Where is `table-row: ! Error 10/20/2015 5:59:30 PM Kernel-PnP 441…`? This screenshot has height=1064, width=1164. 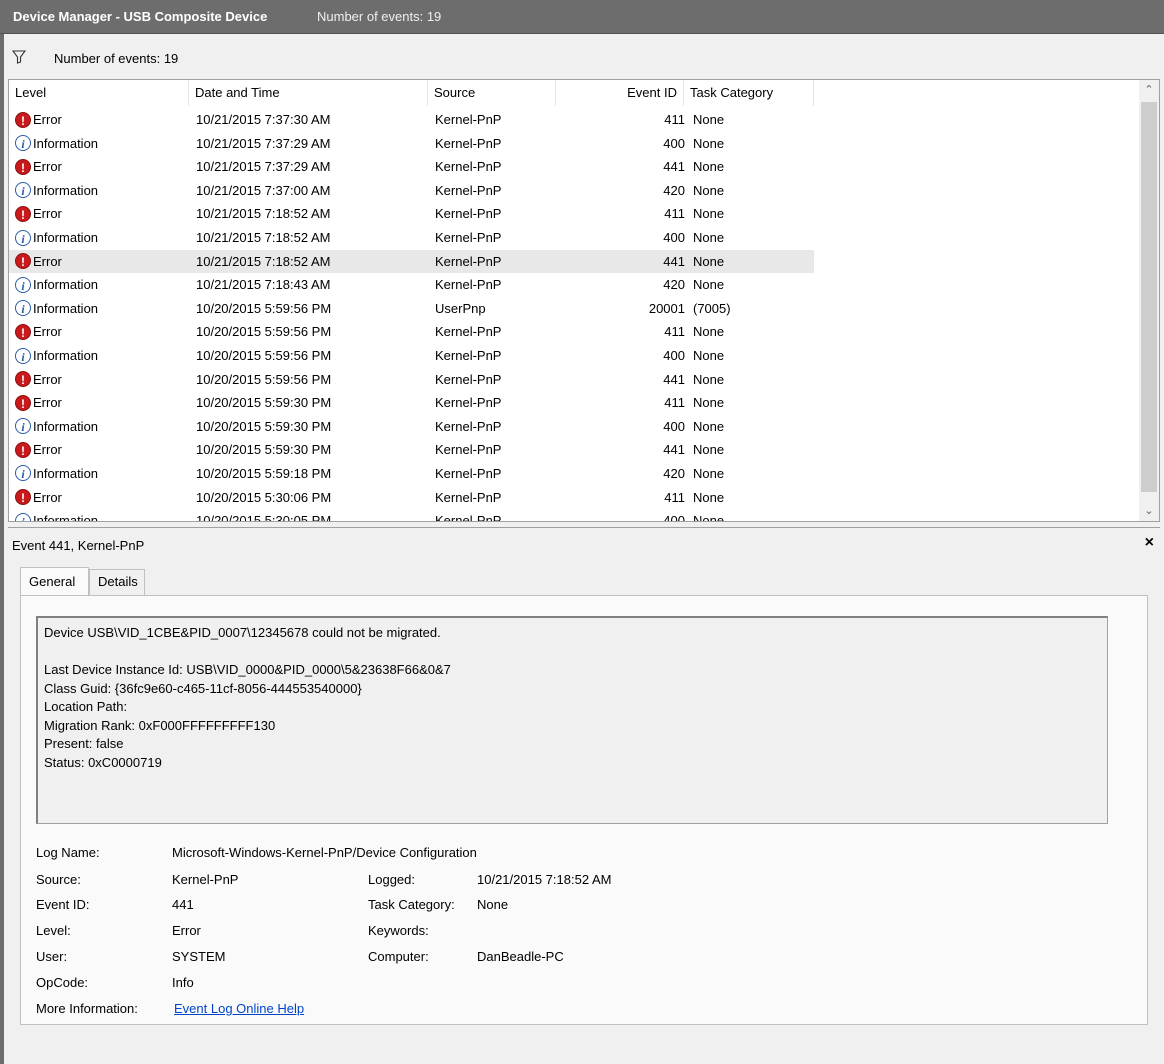
table-row: ! Error 10/20/2015 5:59:30 PM Kernel-PnP 441… is located at coordinates (574, 450).